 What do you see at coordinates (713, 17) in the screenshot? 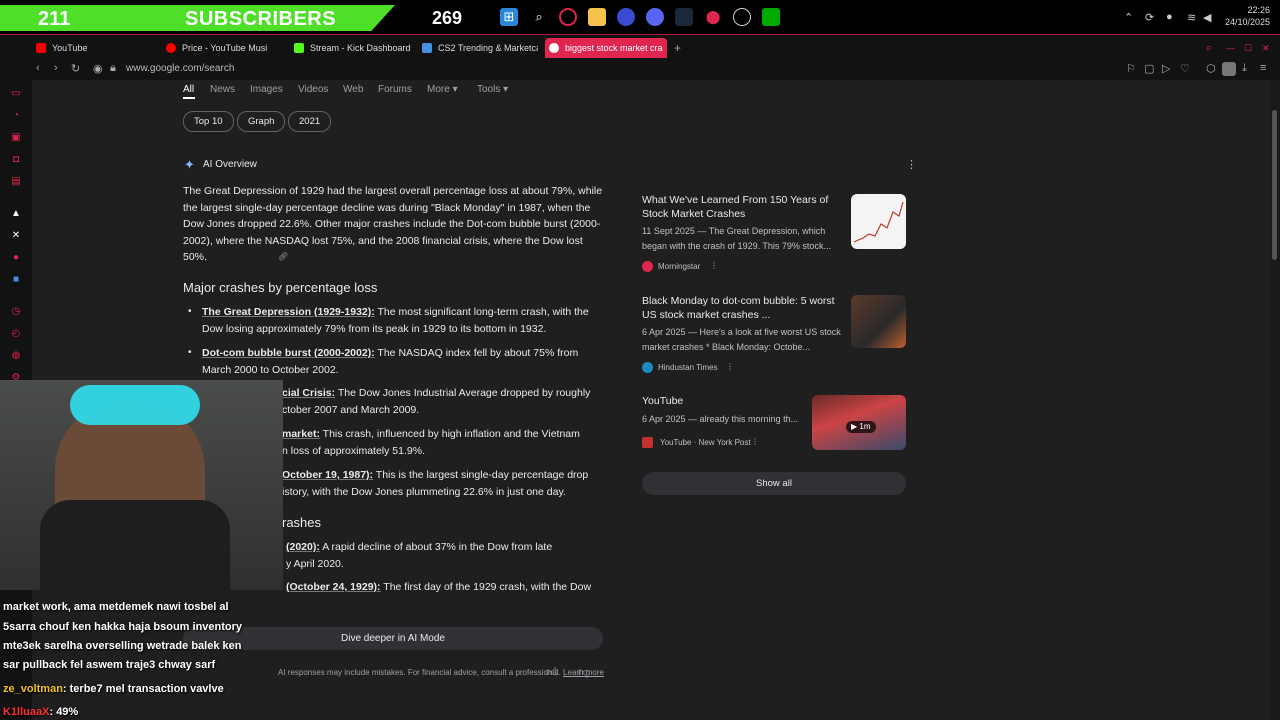
I see `map-pin-icon: ⬤` at bounding box center [713, 17].